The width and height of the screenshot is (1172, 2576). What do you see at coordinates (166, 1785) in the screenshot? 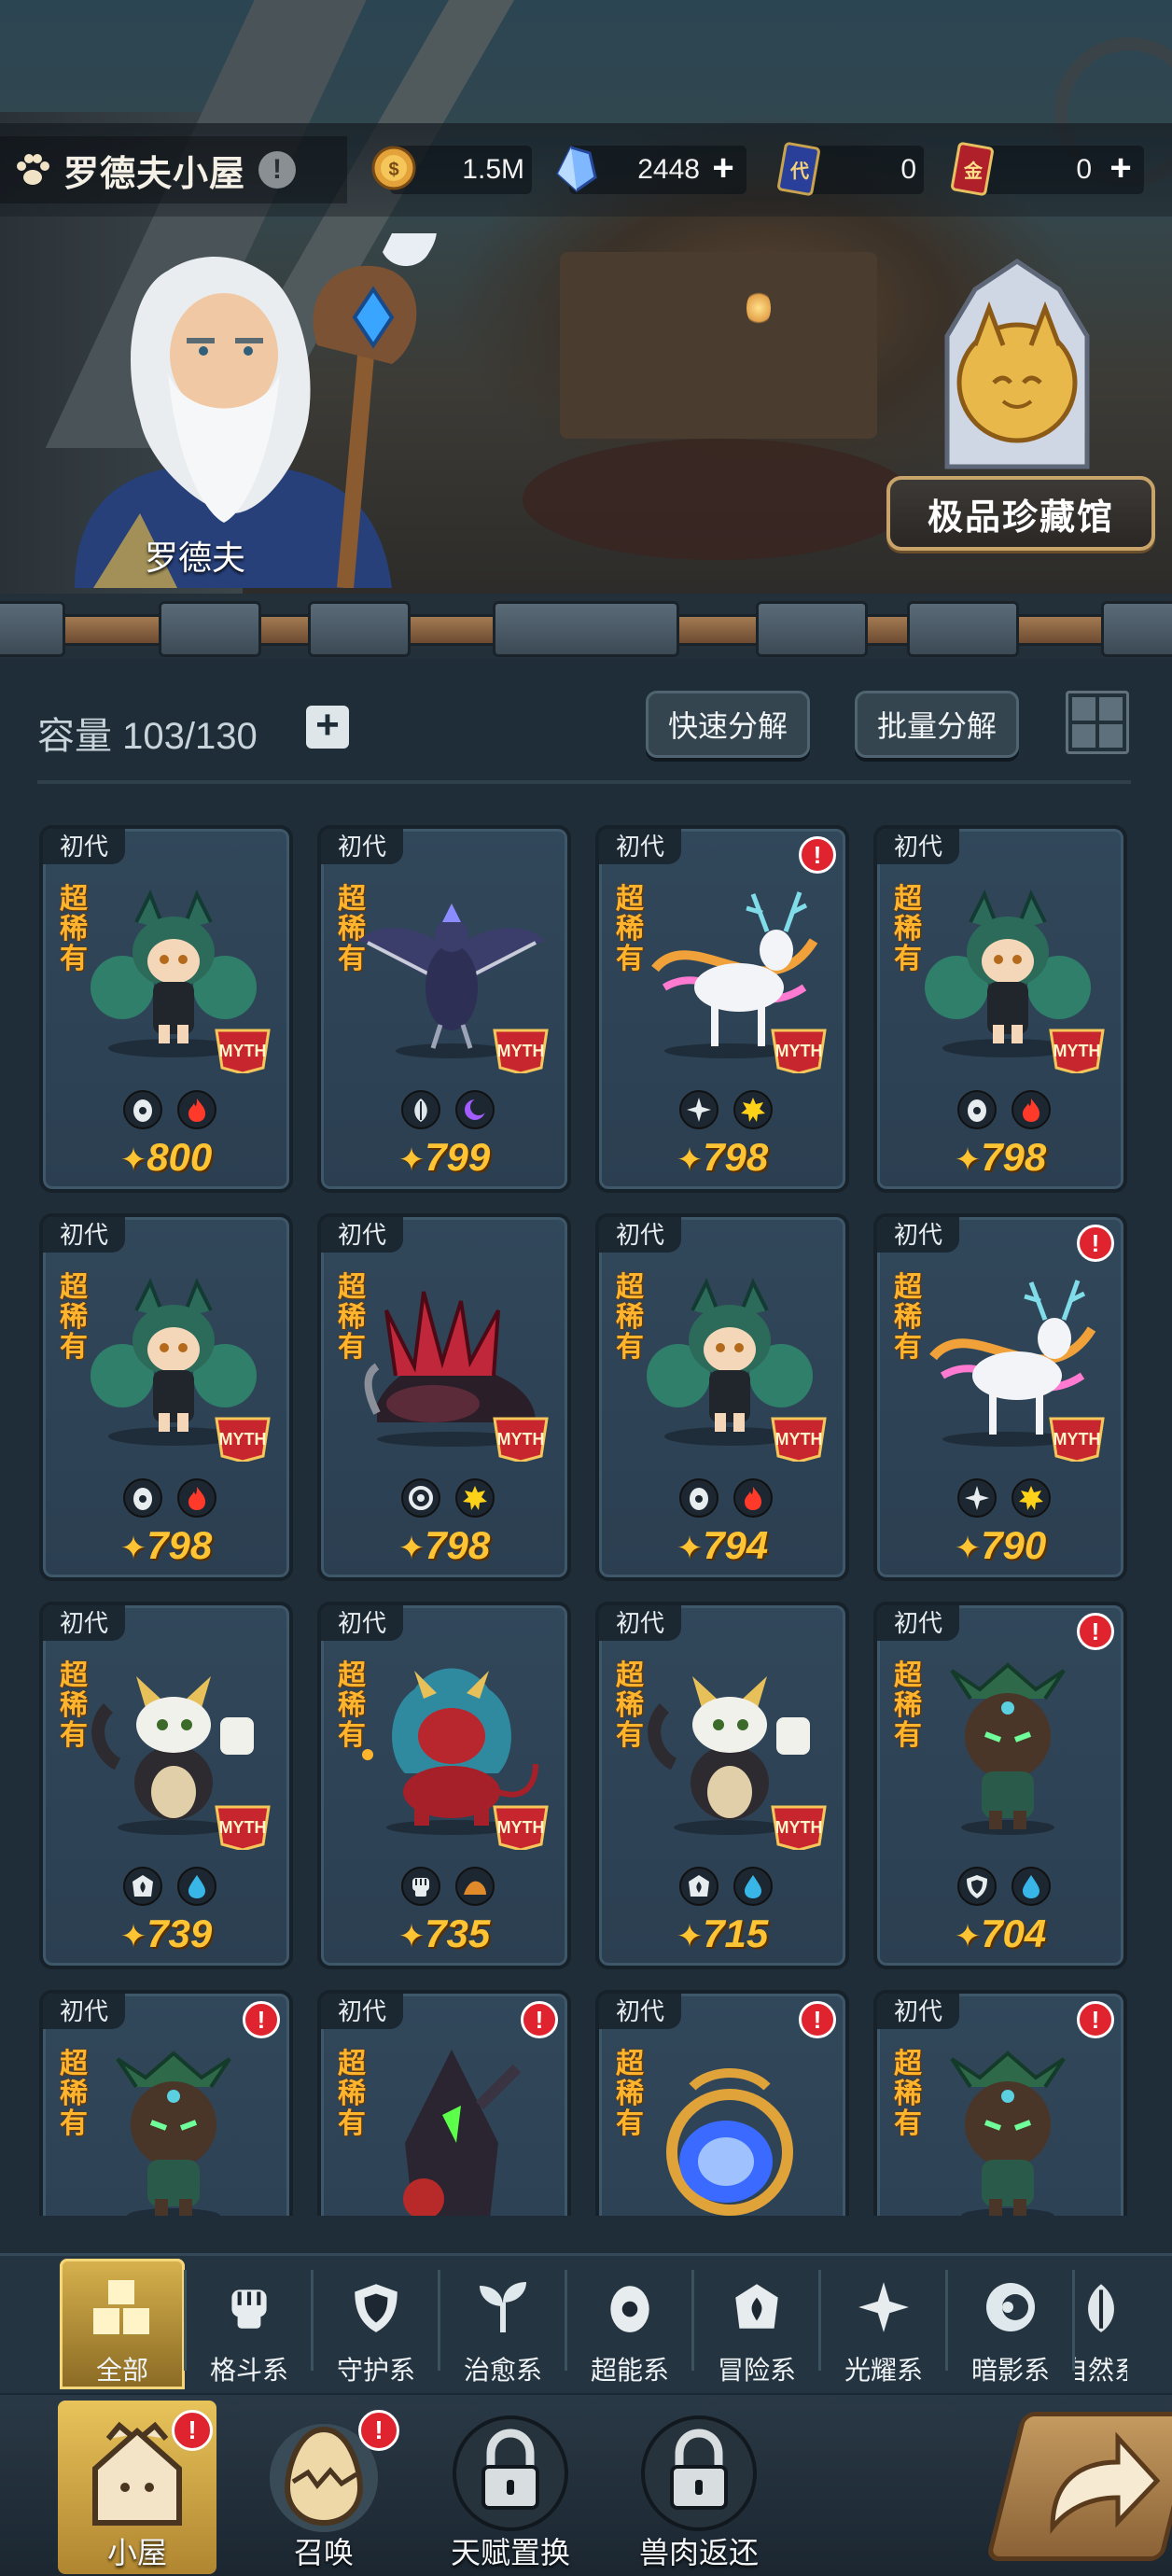
I see `pet-card: 初代 超稀有 MYTH ✦739` at bounding box center [166, 1785].